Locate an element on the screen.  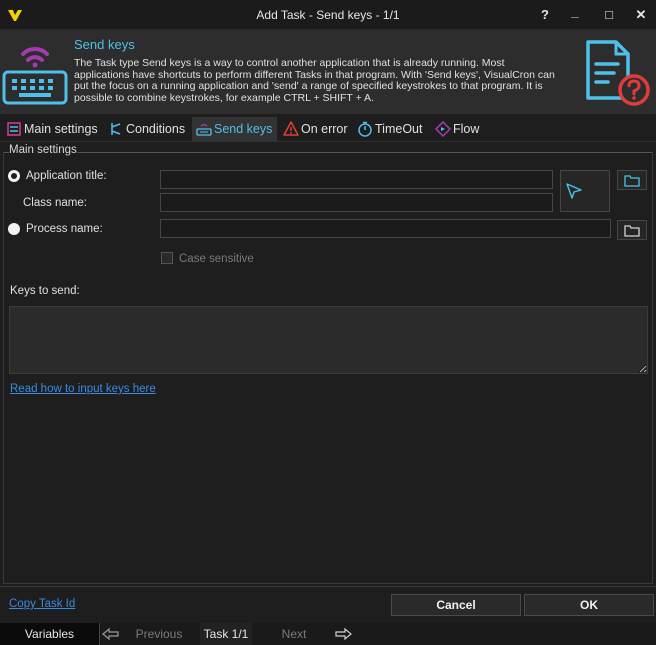
class-name-field is located at coordinates (356, 202).